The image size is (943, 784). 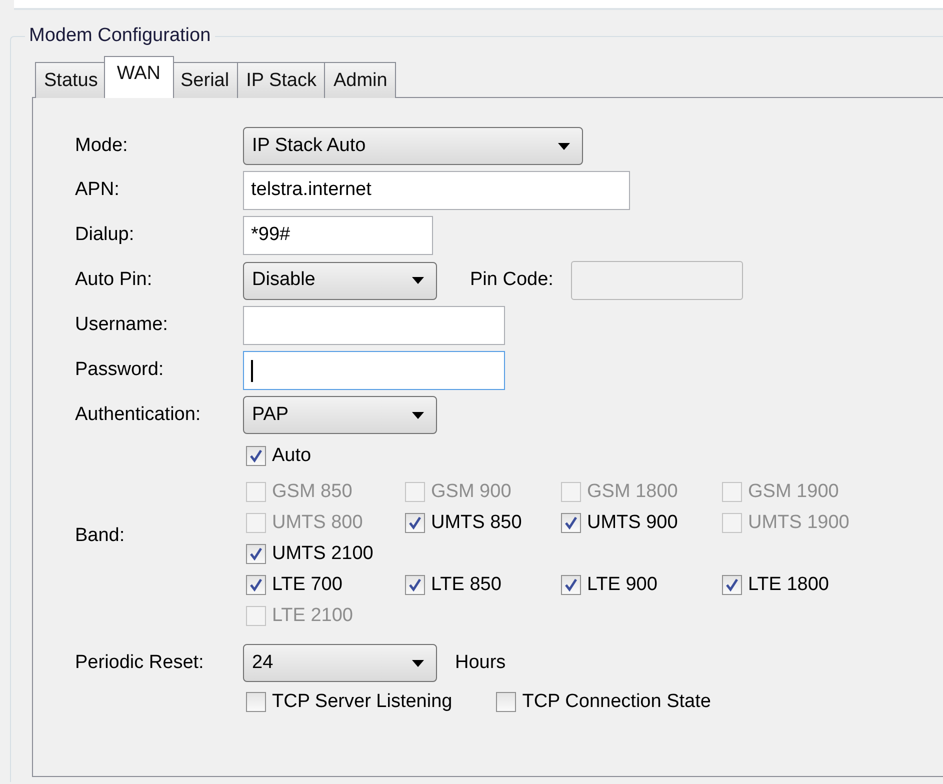 I want to click on checkbox-label: GSM 850, so click(x=312, y=492).